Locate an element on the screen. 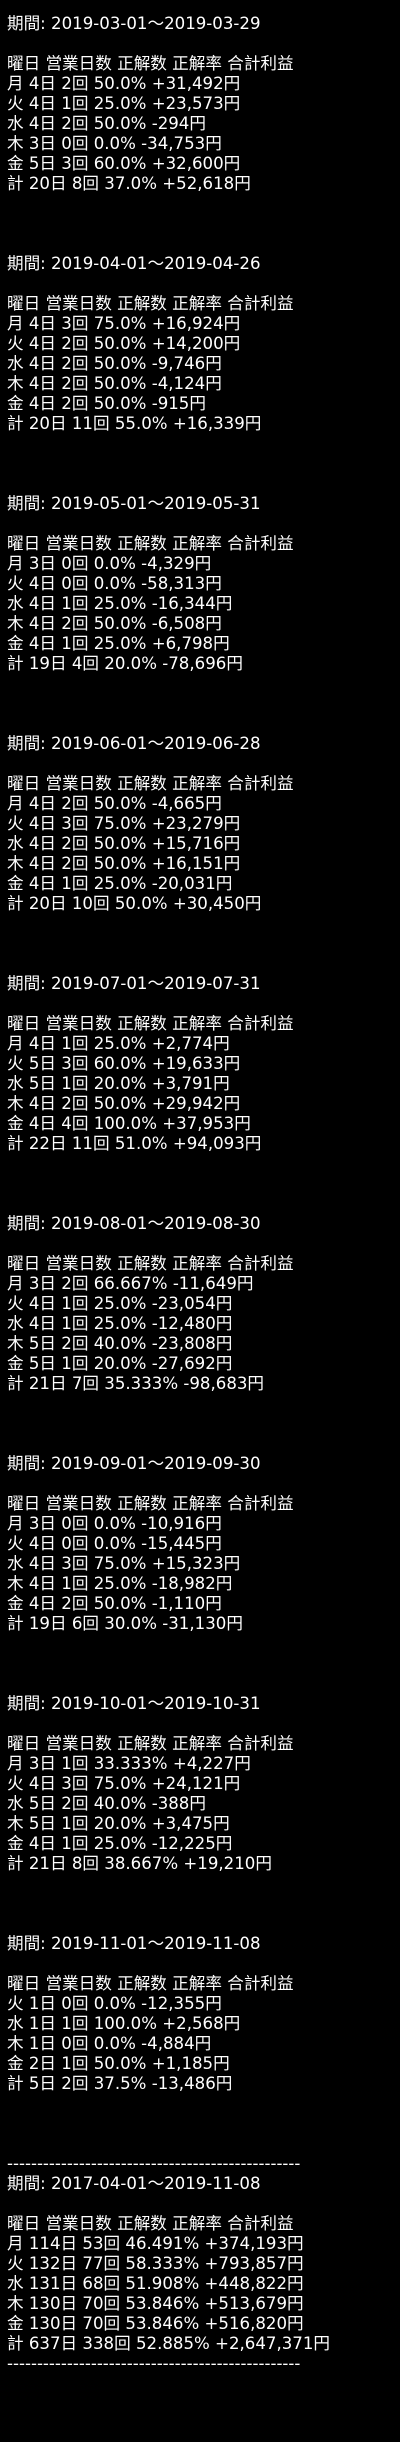 Image resolution: width=400 pixels, height=2442 pixels. table-row: 月 4日 3回 75.0% +16,924円 is located at coordinates (124, 323).